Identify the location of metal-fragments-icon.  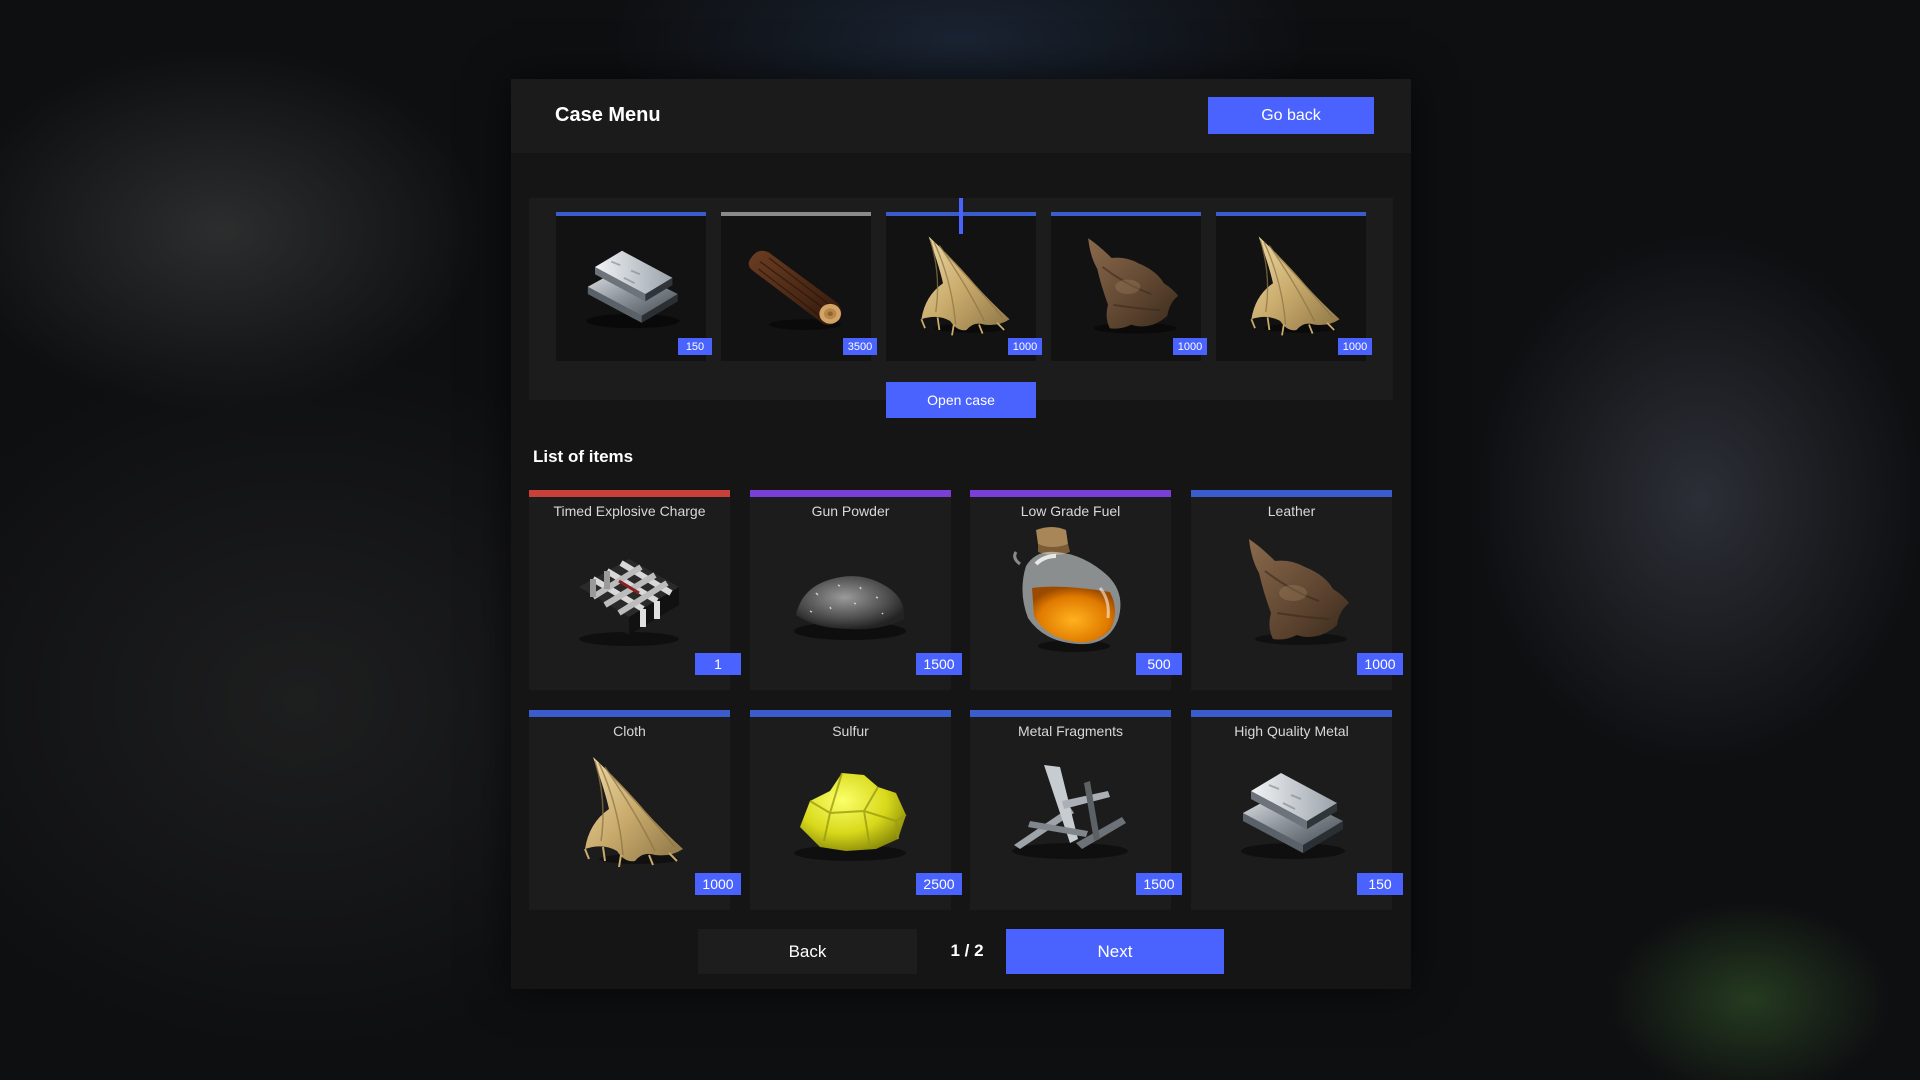
(1070, 811).